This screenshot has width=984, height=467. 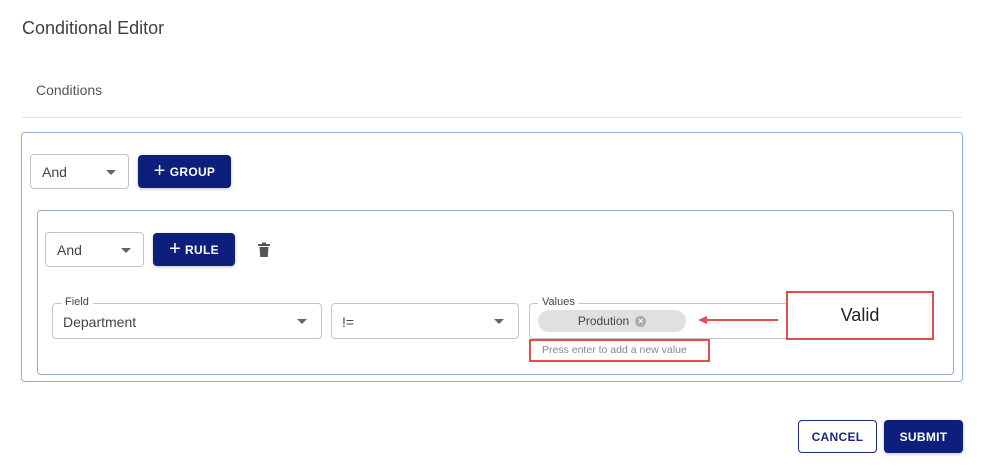 I want to click on values-label: Values, so click(x=558, y=302).